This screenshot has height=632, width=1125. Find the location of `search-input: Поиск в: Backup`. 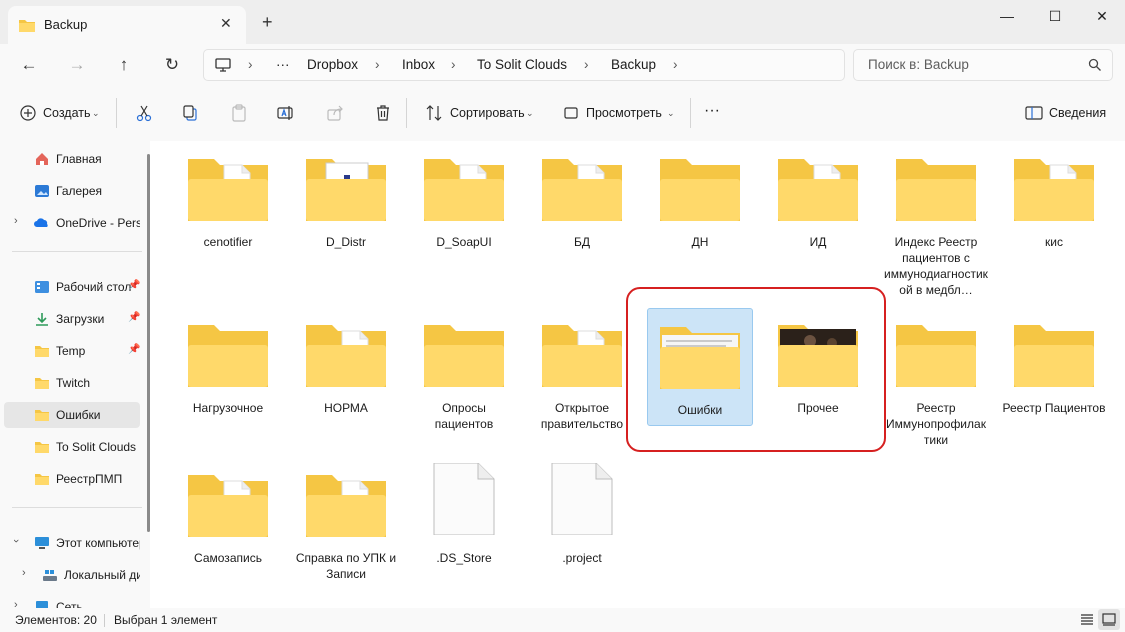

search-input: Поиск в: Backup is located at coordinates (983, 65).